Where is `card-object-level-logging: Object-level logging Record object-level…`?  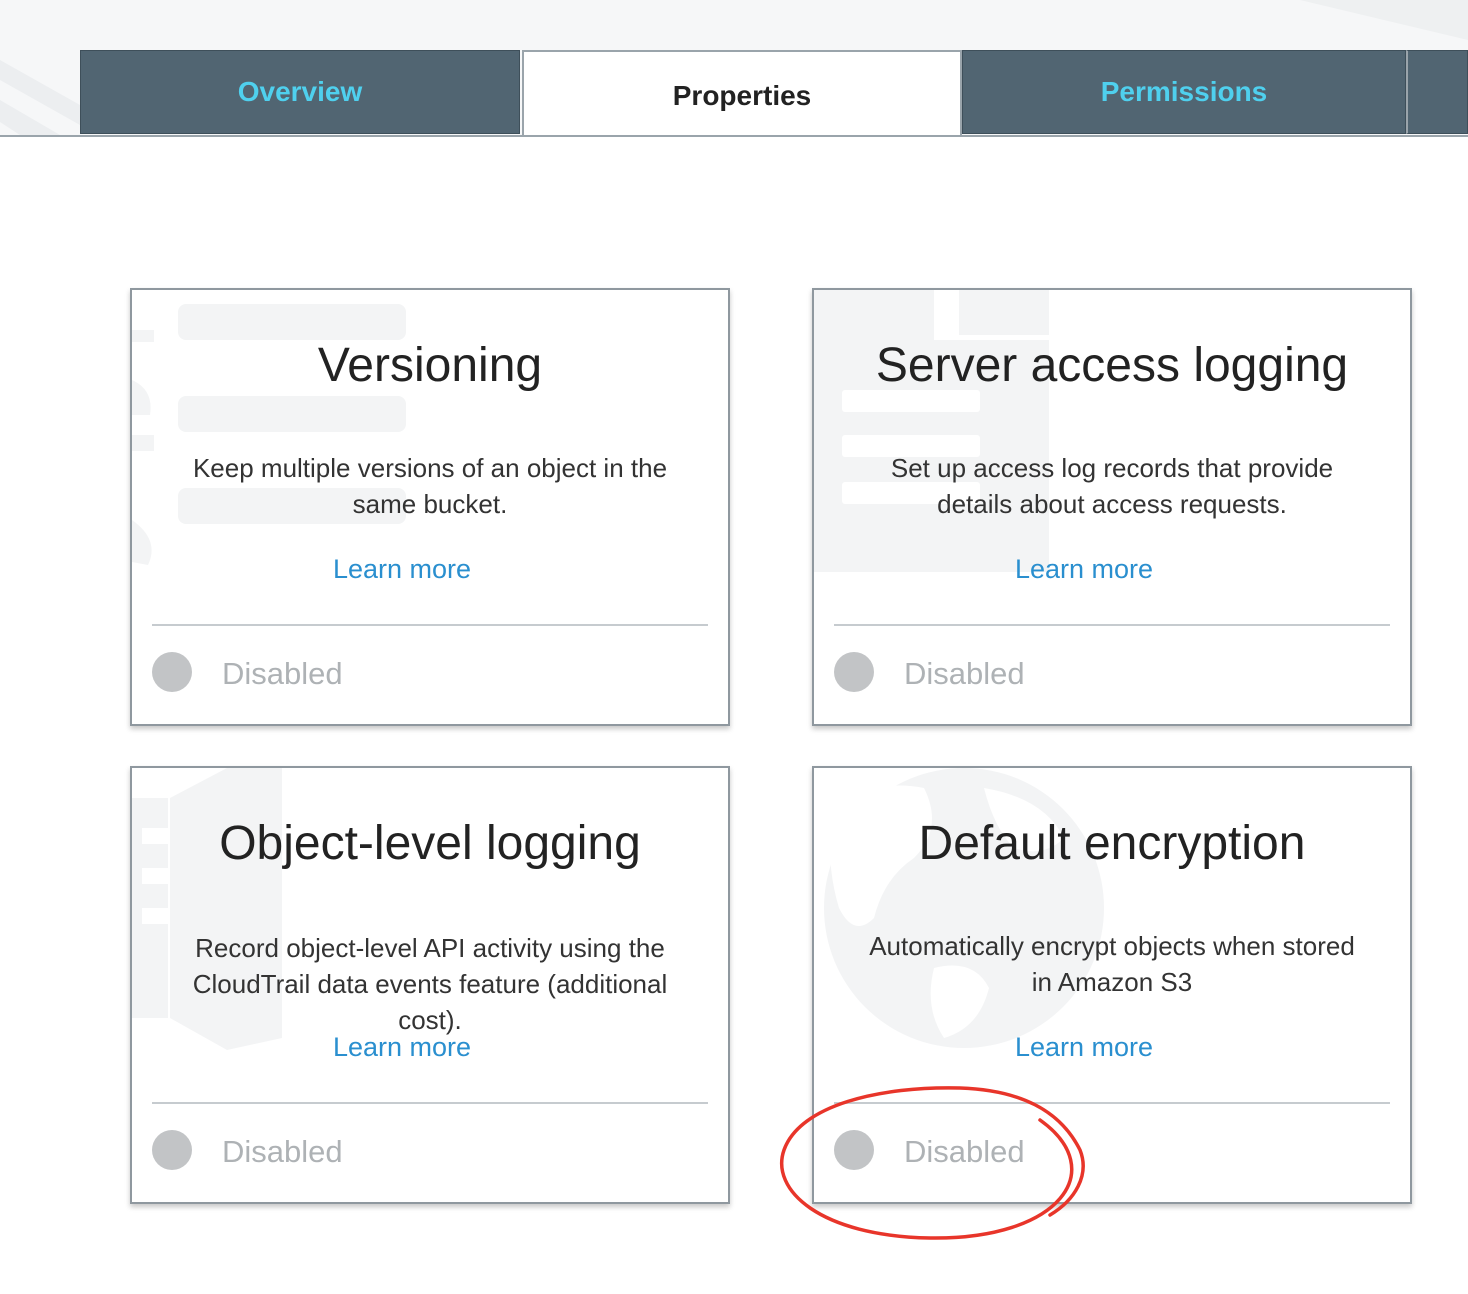
card-object-level-logging: Object-level logging Record object-level… is located at coordinates (430, 985).